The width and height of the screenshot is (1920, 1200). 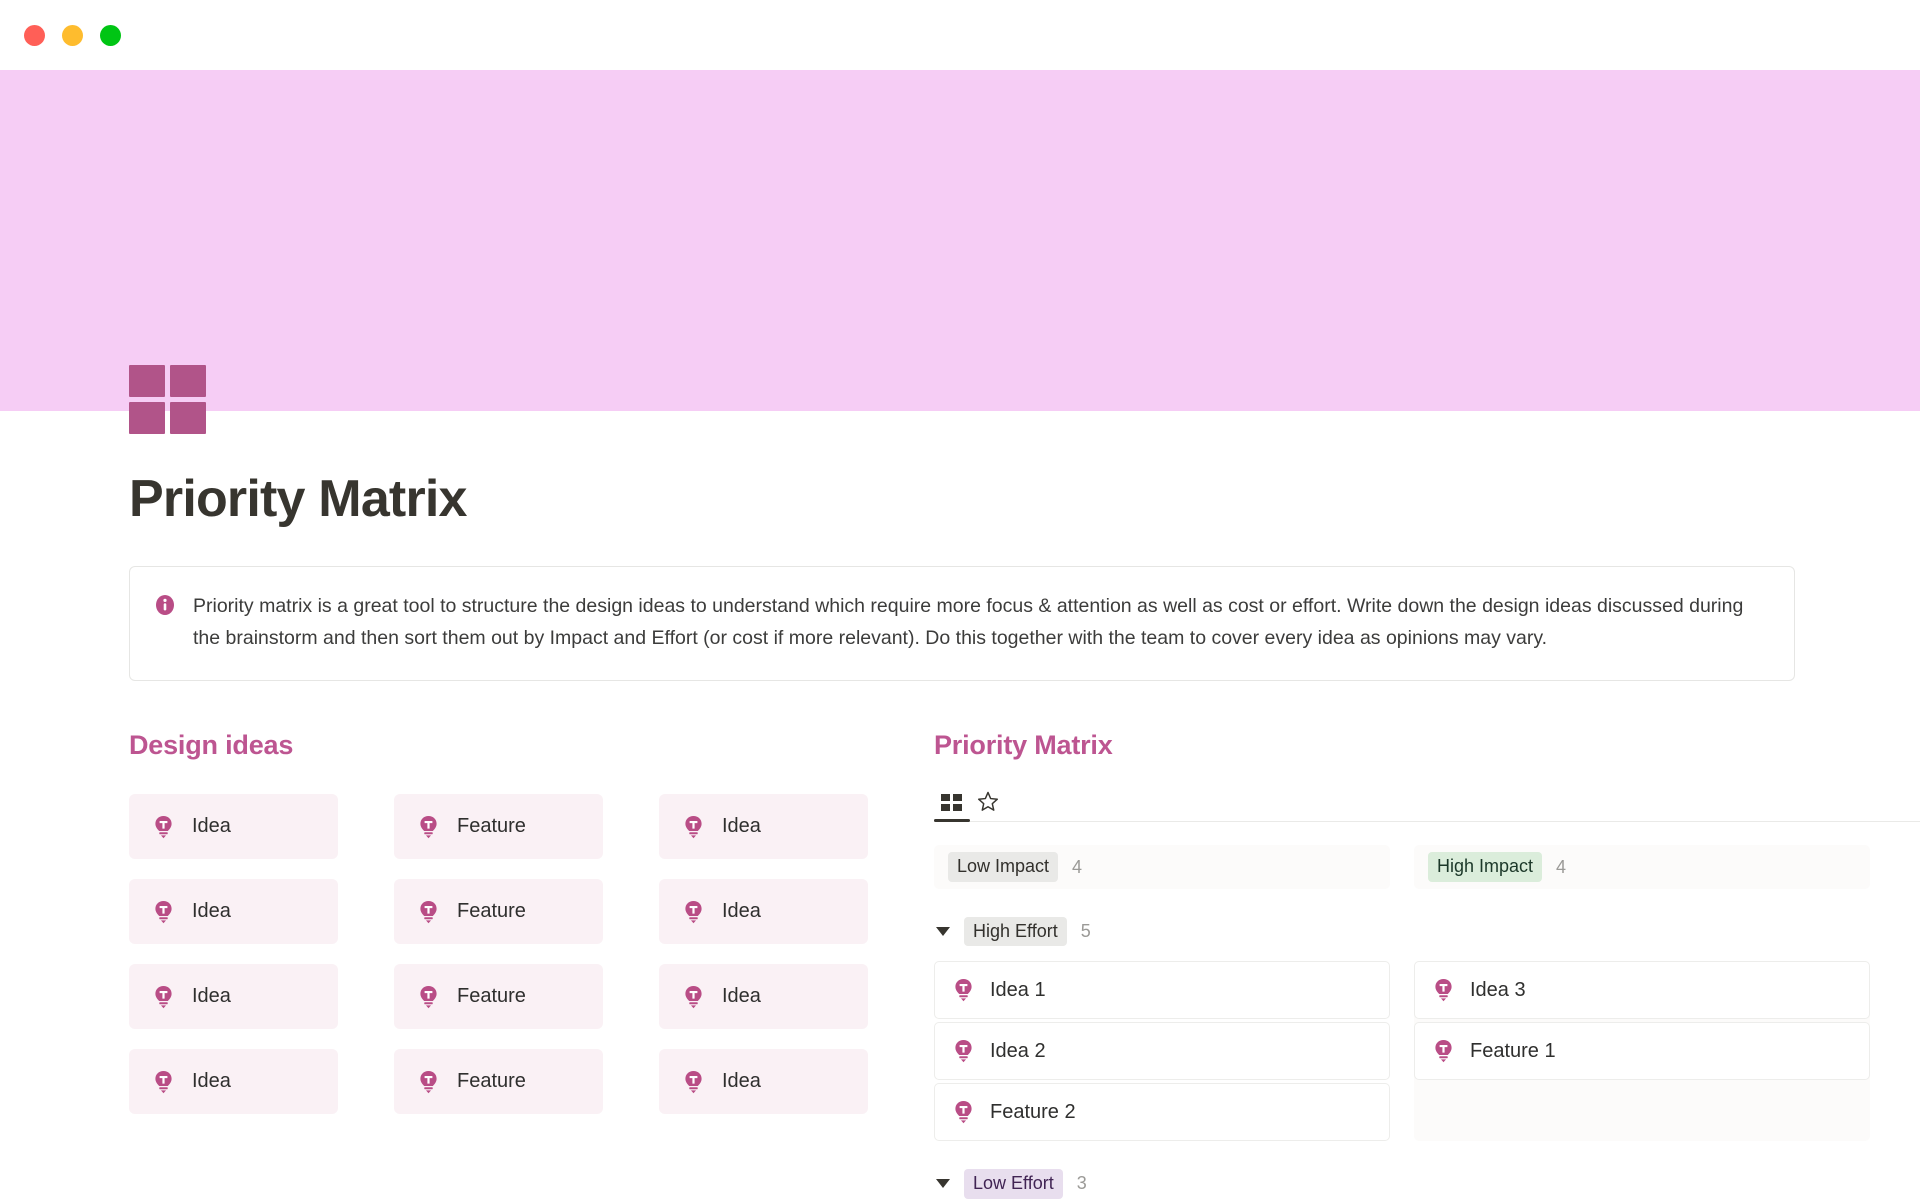 What do you see at coordinates (1642, 990) in the screenshot?
I see `matrix-card: Idea 3` at bounding box center [1642, 990].